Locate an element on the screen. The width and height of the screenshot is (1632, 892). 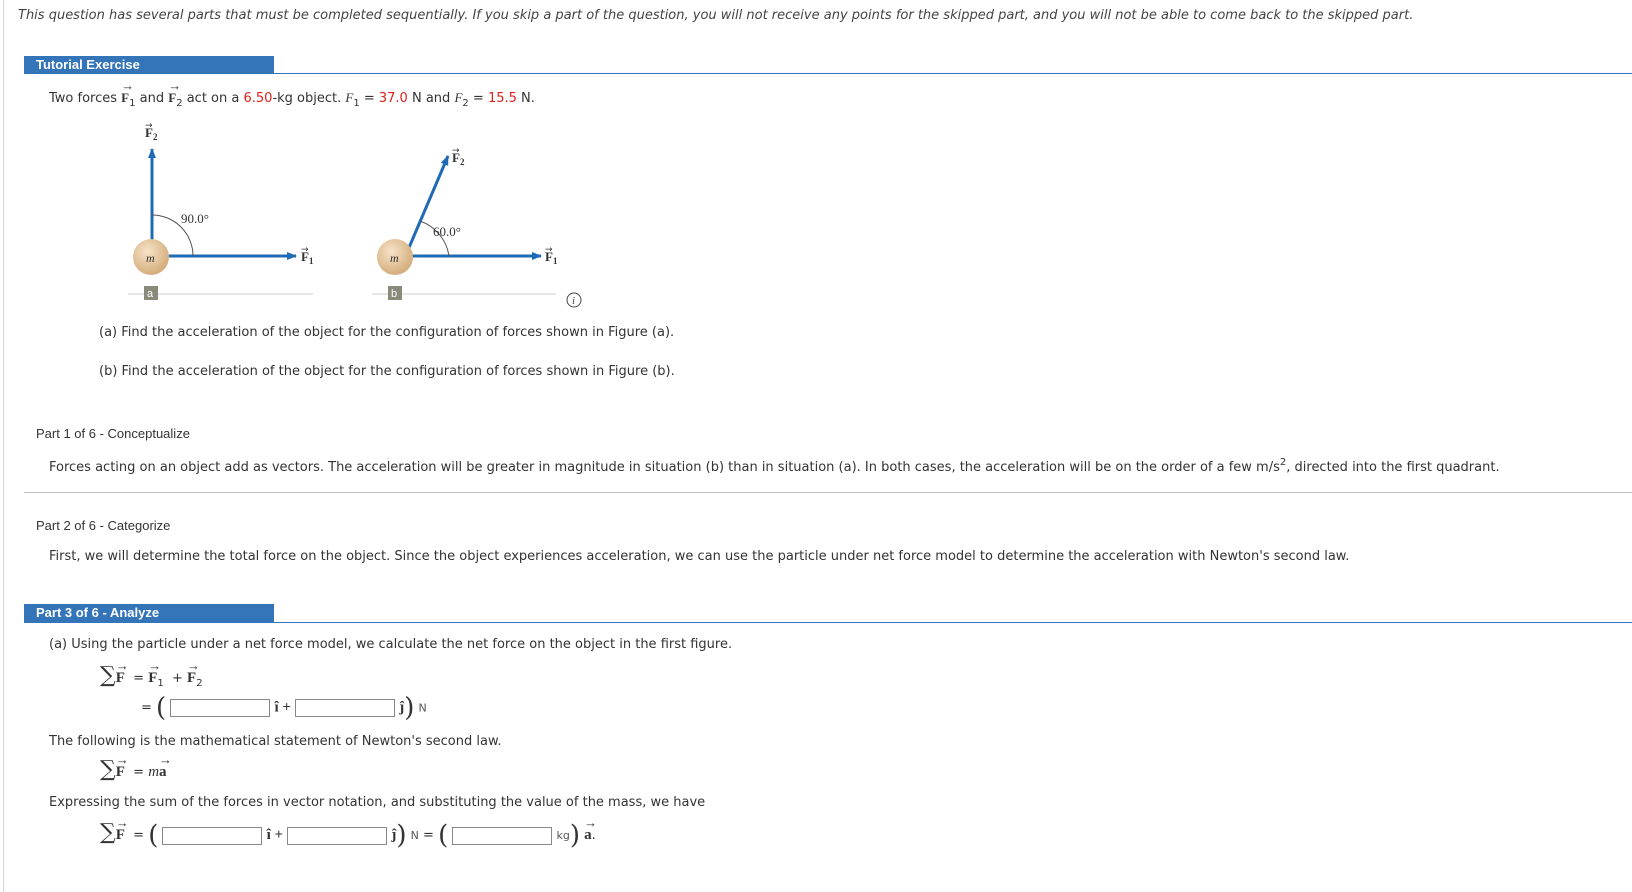
f1-value: 37.0 is located at coordinates (393, 98).